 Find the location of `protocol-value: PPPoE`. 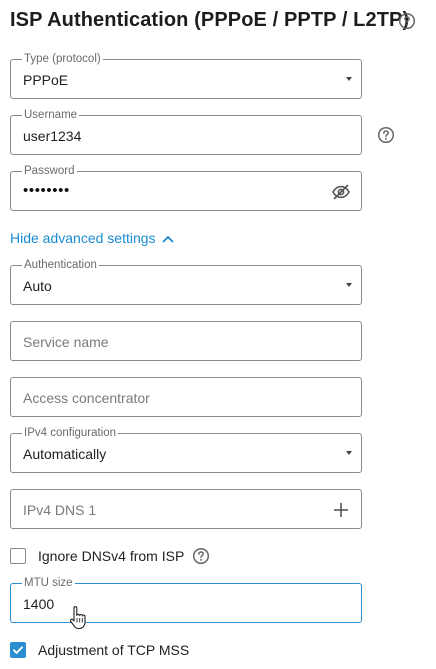

protocol-value: PPPoE is located at coordinates (46, 80).